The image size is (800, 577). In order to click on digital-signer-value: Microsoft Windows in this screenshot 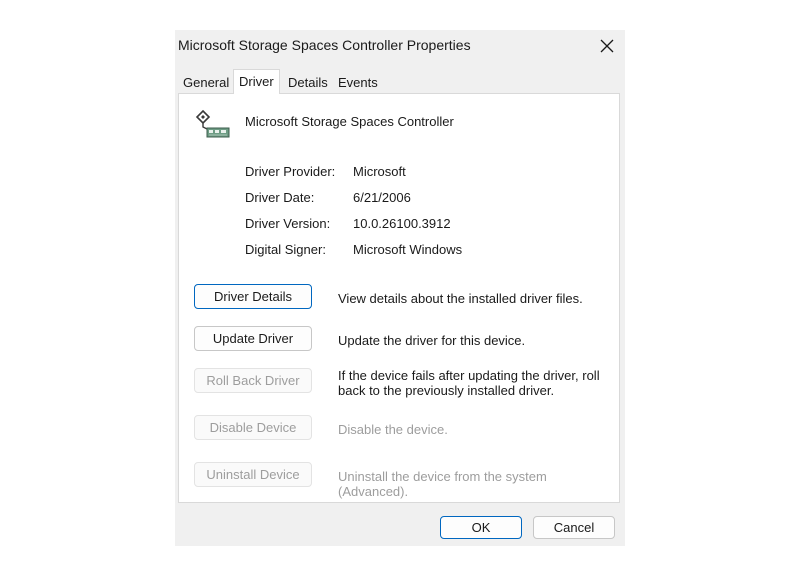, I will do `click(408, 249)`.